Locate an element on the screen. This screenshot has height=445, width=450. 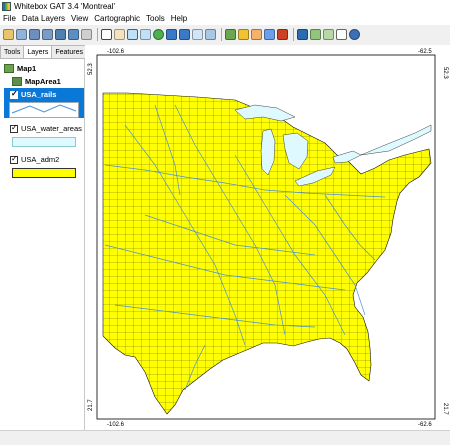
layer-name: USA_adm2 is located at coordinates (40, 159).